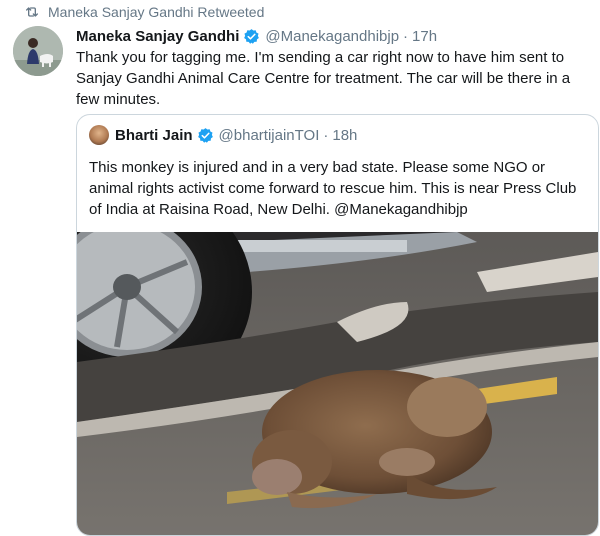 This screenshot has width=600, height=536. I want to click on quoted-author-handle: @bhartijainTOI, so click(269, 135).